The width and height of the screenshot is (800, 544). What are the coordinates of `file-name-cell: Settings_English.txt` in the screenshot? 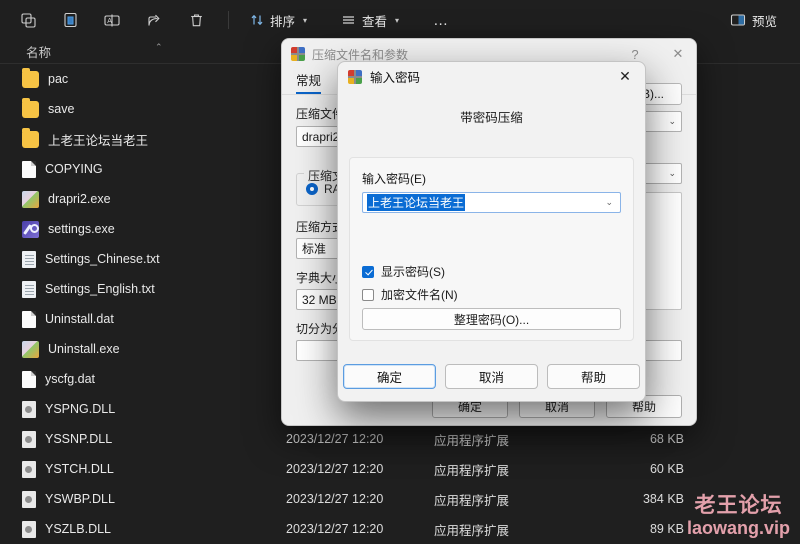 It's located at (154, 289).